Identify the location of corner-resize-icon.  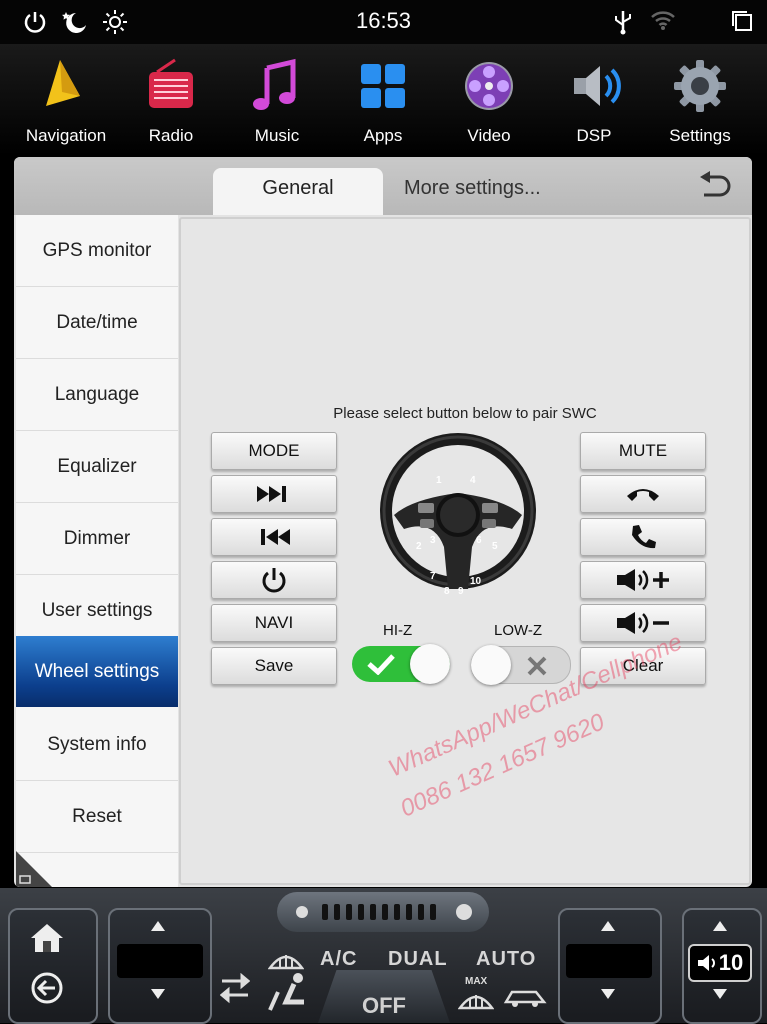
(34, 869).